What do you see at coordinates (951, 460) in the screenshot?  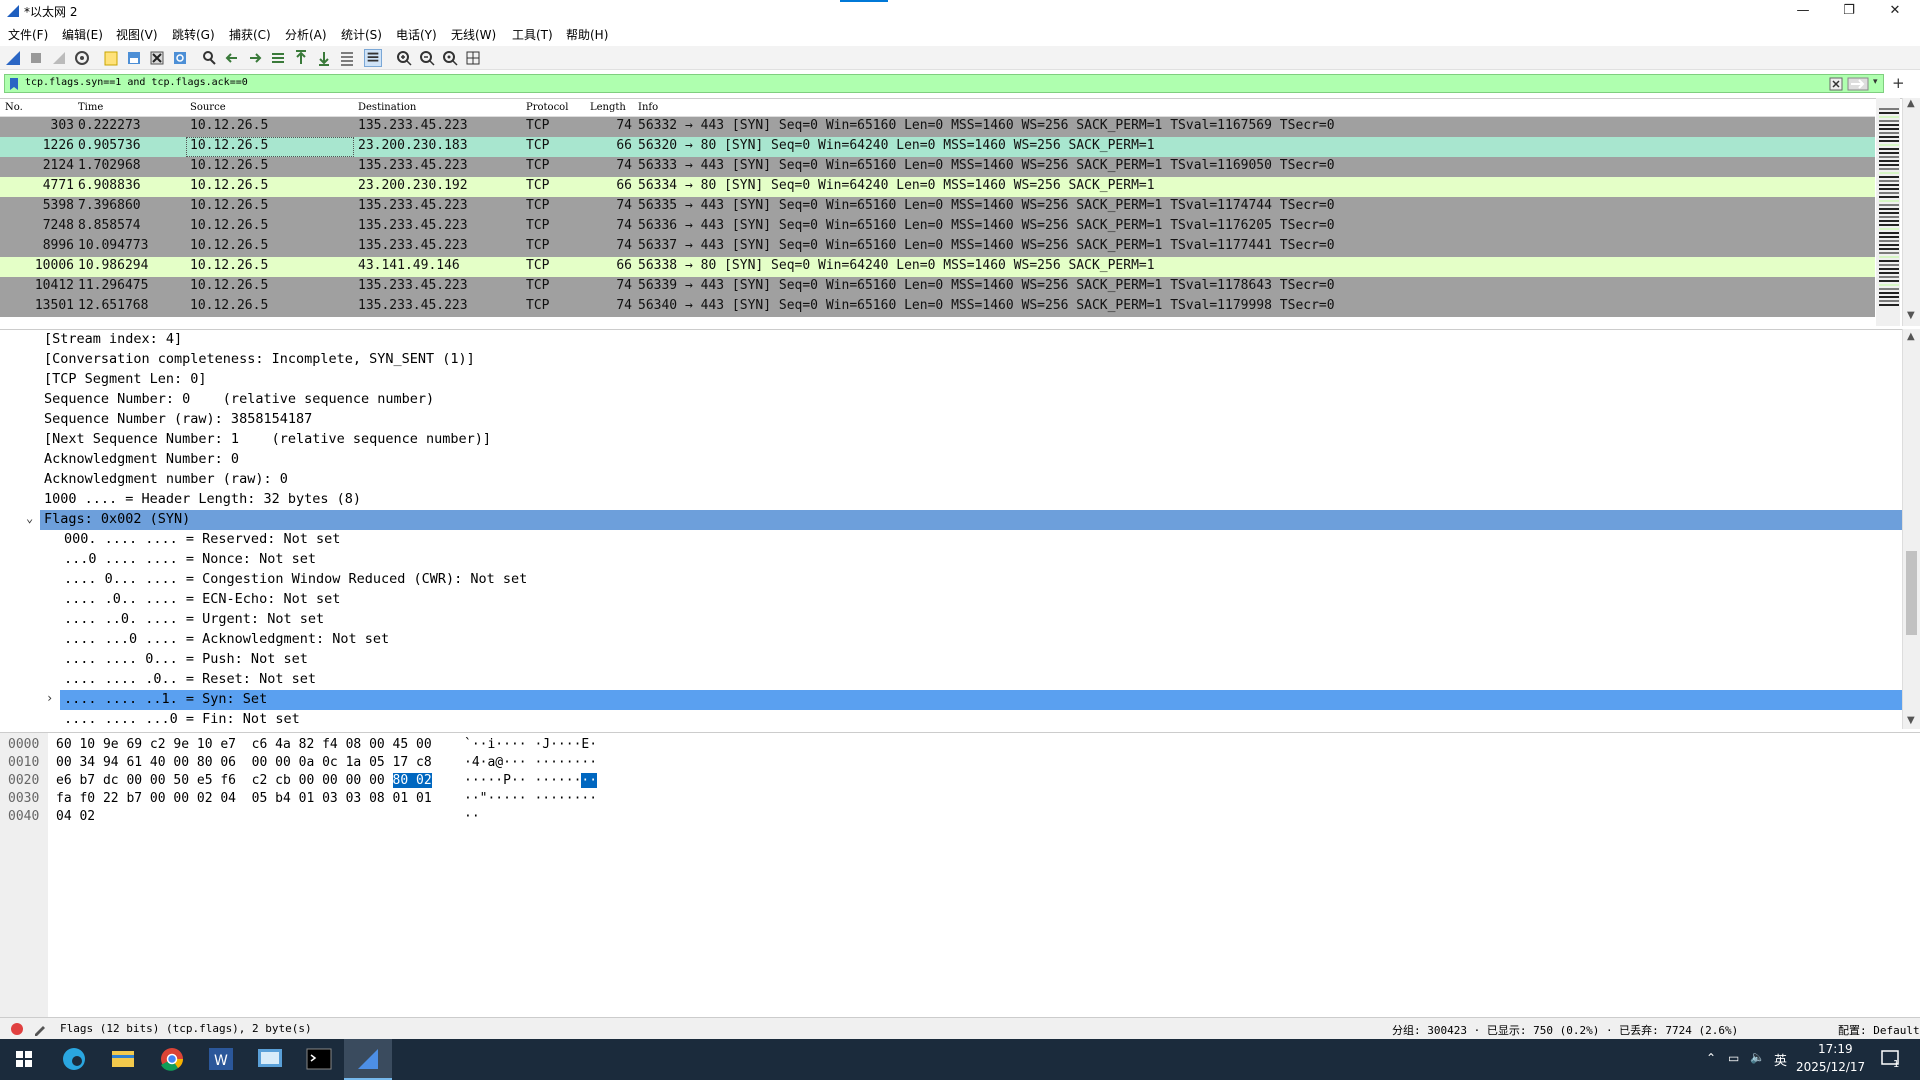 I see `detail-row: Acknowledgment Number: 0` at bounding box center [951, 460].